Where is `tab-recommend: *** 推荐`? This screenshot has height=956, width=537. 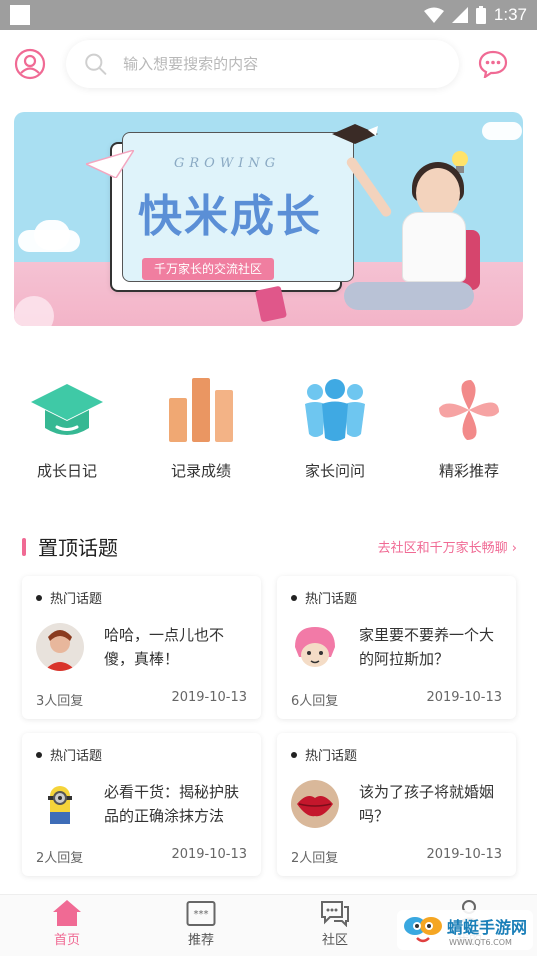
tab-recommend: *** 推荐 is located at coordinates (201, 925).